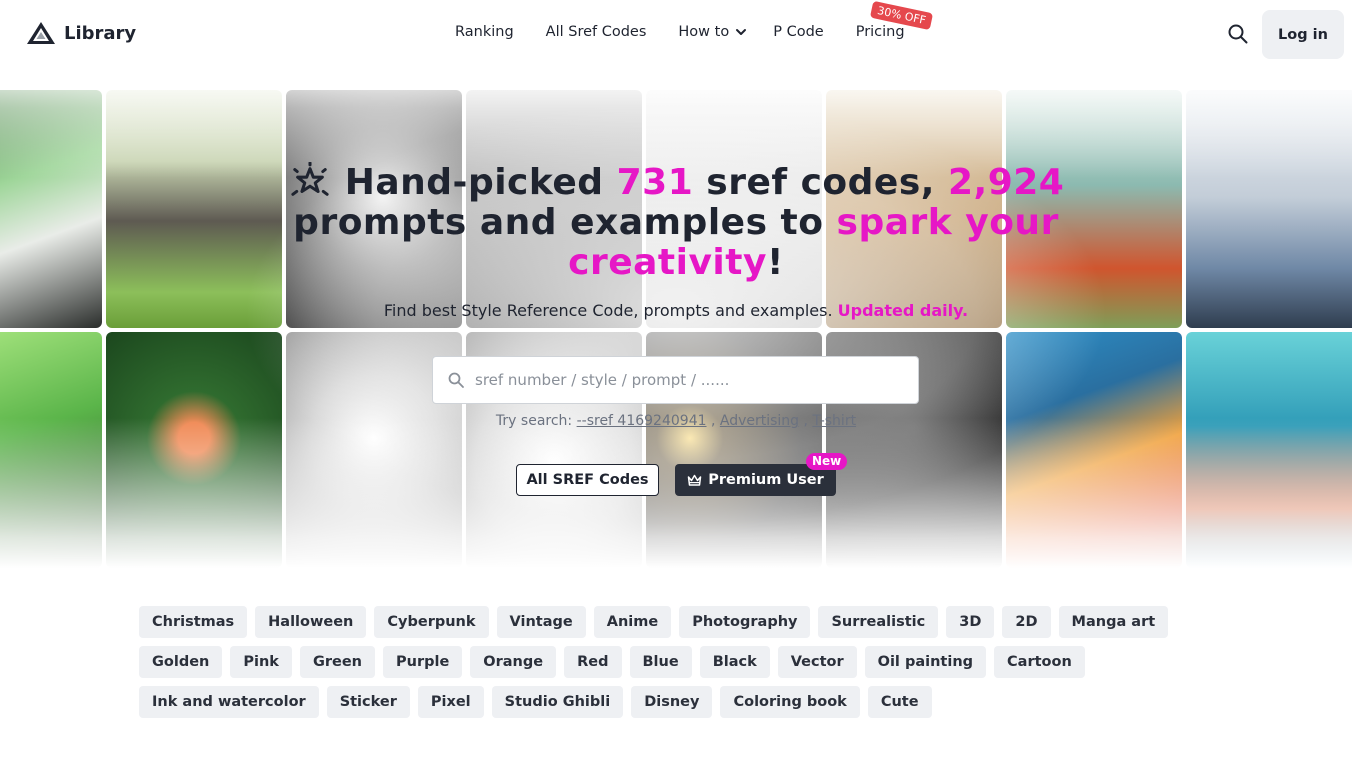 The width and height of the screenshot is (1352, 760). What do you see at coordinates (41, 33) in the screenshot?
I see `pyramid-logo-icon` at bounding box center [41, 33].